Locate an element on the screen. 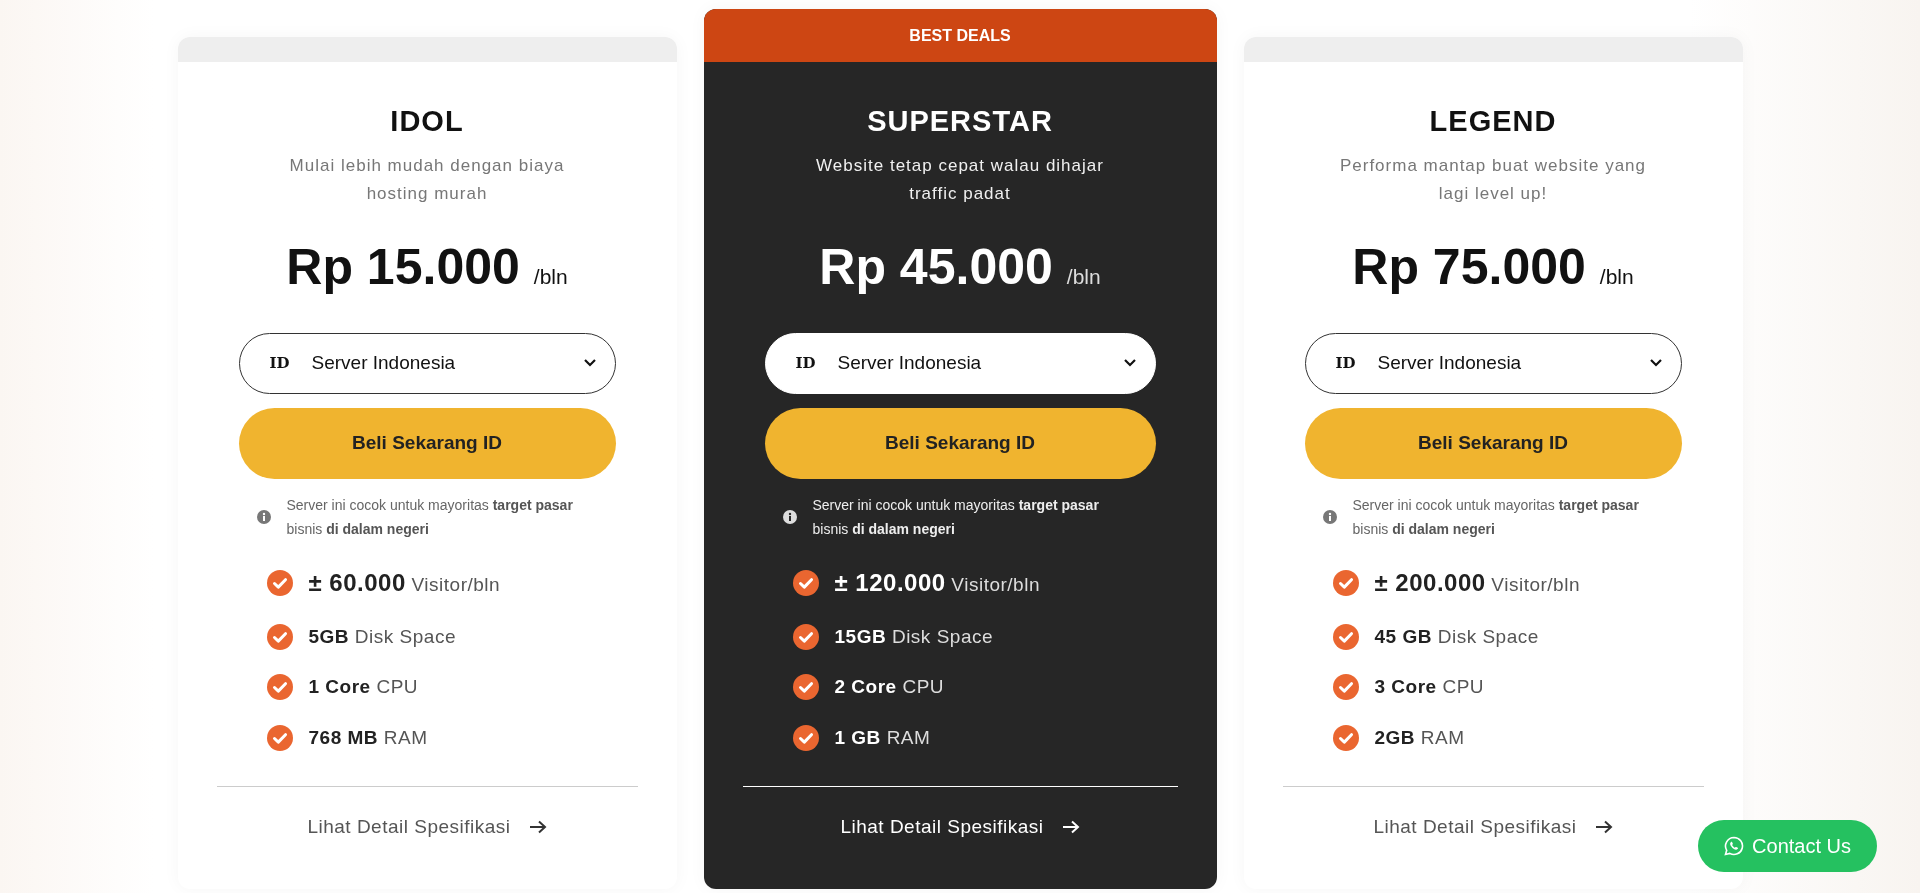 Image resolution: width=1920 pixels, height=893 pixels. chat-phone-icon is located at coordinates (1734, 846).